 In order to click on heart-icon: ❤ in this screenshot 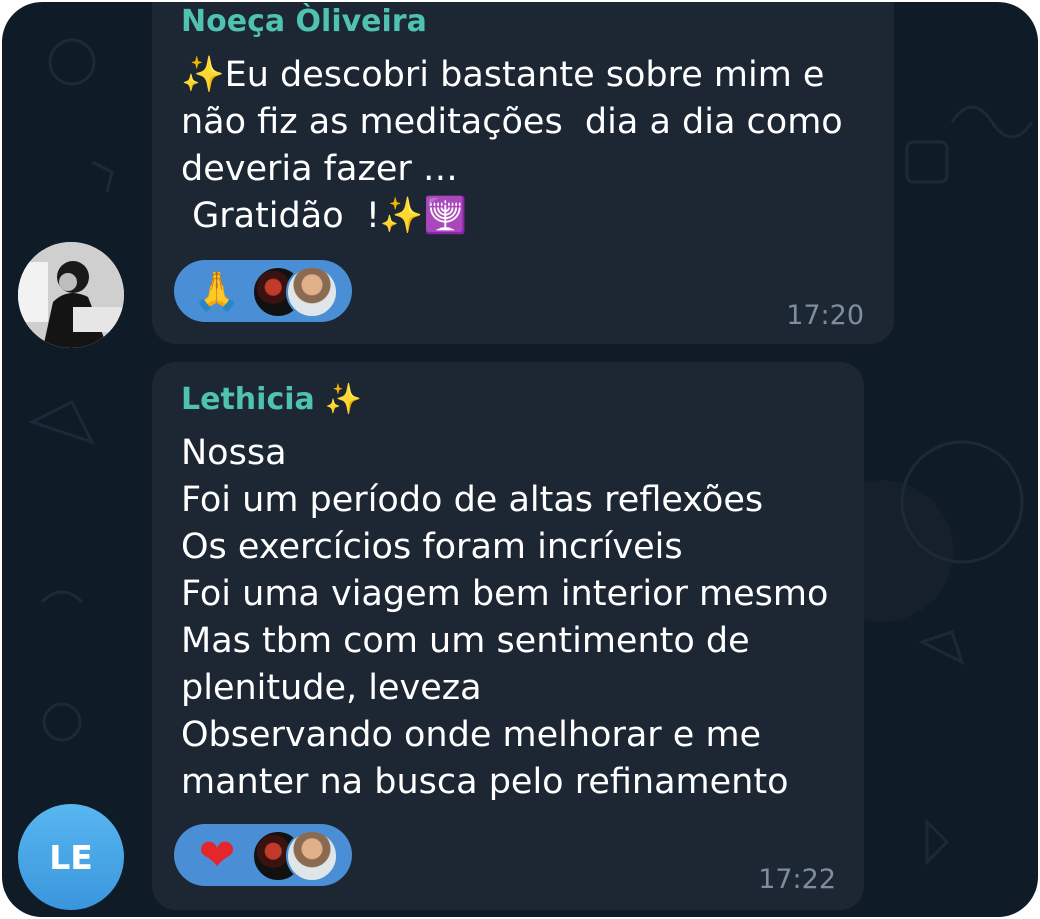, I will do `click(217, 855)`.